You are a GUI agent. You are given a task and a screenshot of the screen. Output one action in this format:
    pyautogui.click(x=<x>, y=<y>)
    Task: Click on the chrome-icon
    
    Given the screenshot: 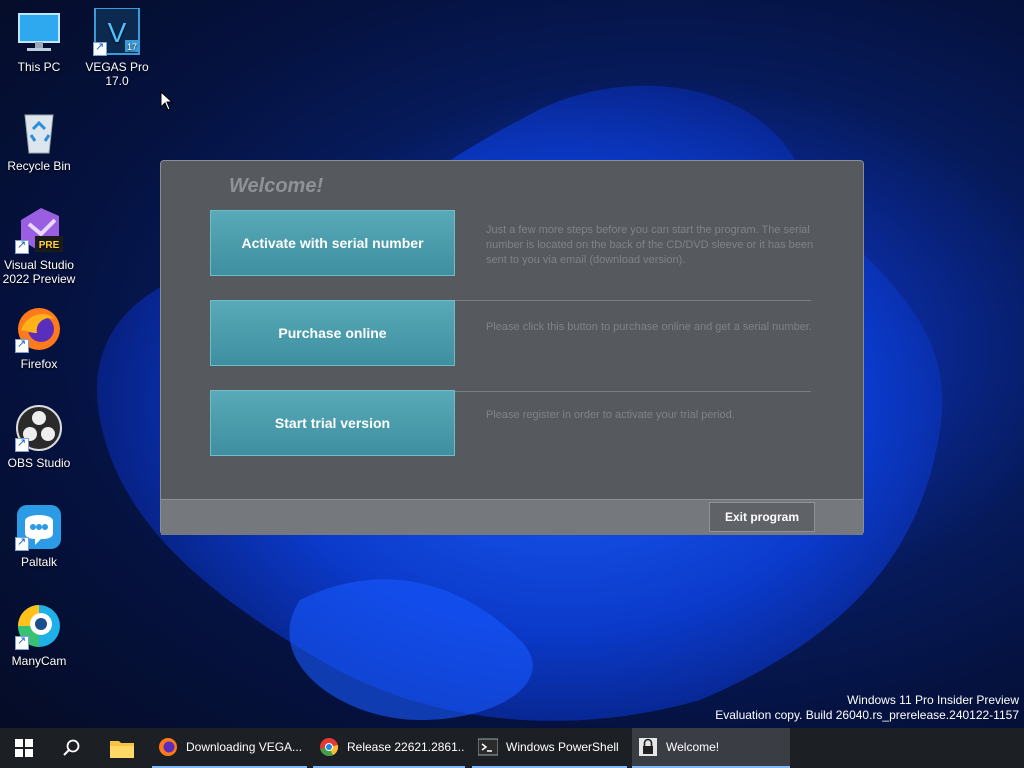 What is the action you would take?
    pyautogui.click(x=329, y=747)
    